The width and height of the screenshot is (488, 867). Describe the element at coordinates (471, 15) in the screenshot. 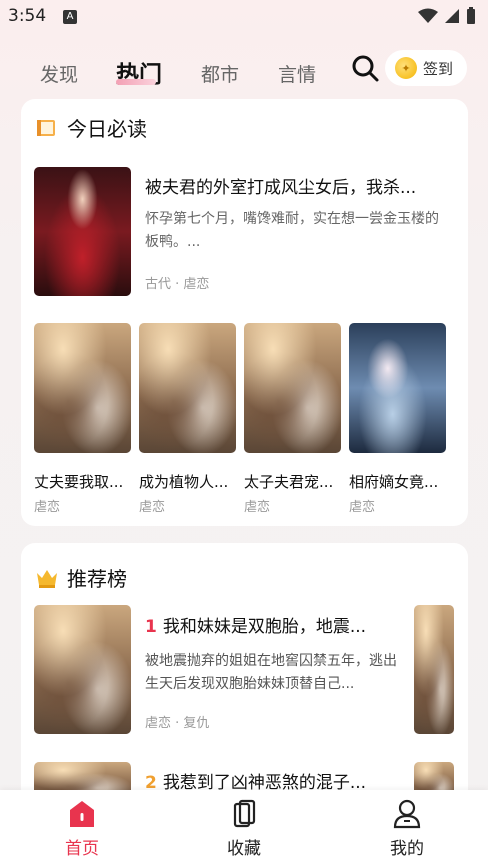

I see `battery-icon` at that location.